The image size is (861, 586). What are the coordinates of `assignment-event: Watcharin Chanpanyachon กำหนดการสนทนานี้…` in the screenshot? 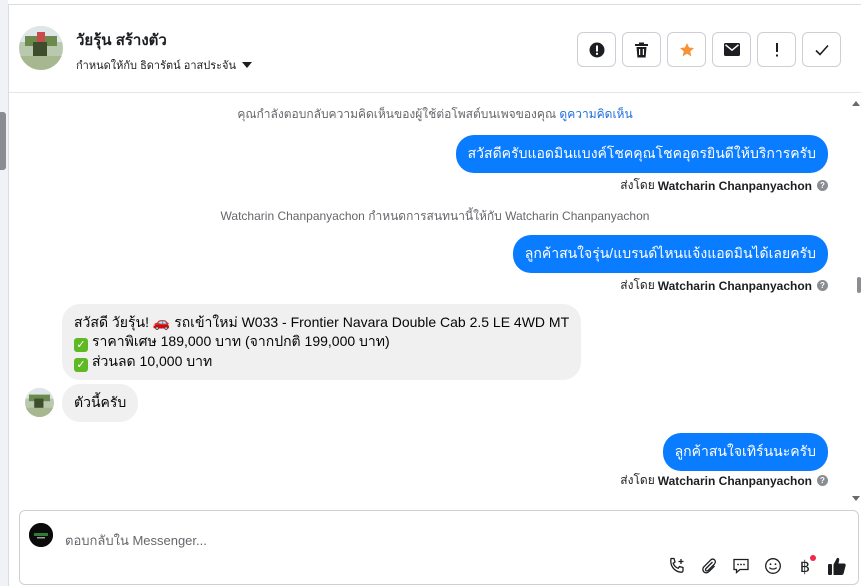 It's located at (435, 216).